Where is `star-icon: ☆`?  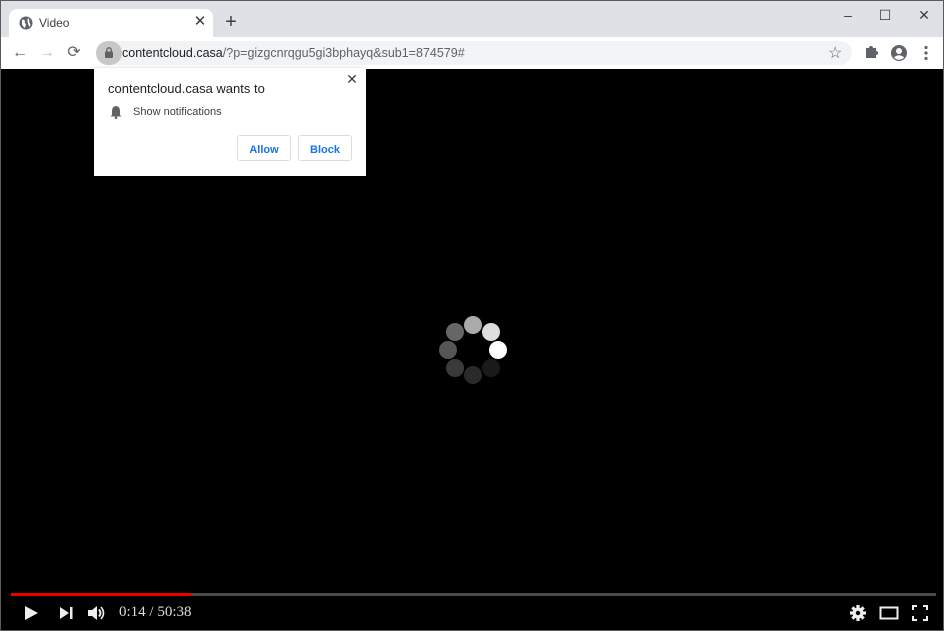
star-icon: ☆ is located at coordinates (835, 53).